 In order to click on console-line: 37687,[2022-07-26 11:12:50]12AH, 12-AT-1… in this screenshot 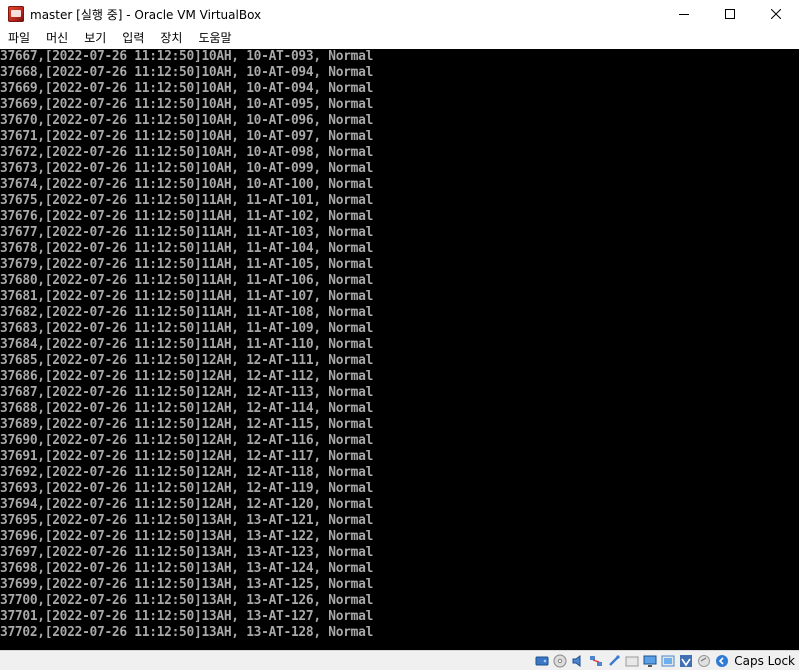, I will do `click(187, 392)`.